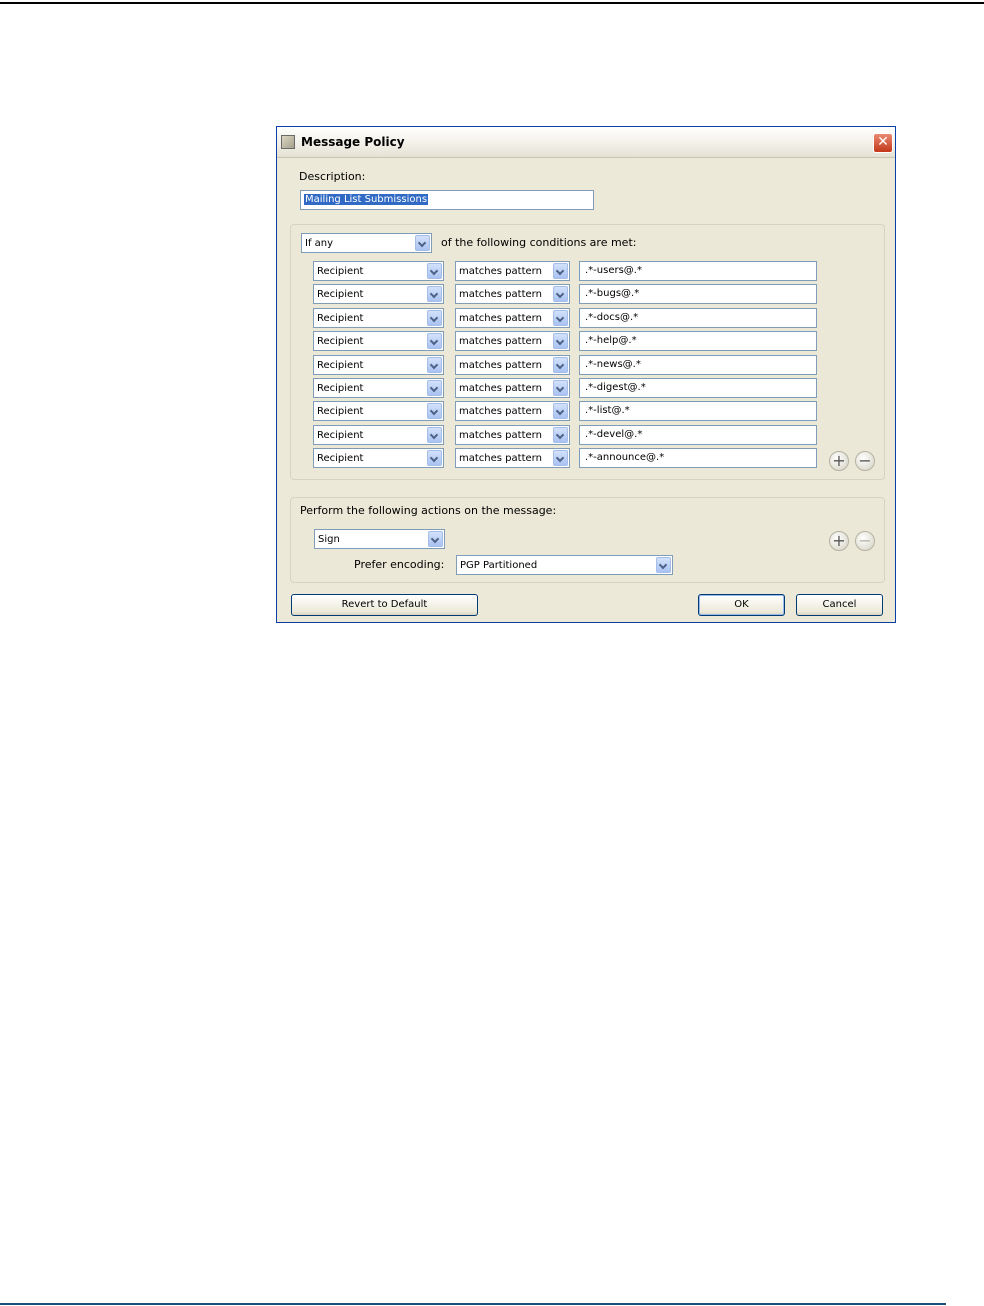 This screenshot has width=984, height=1306. Describe the element at coordinates (698, 341) in the screenshot. I see `condition-value-field: .*-help@.*` at that location.